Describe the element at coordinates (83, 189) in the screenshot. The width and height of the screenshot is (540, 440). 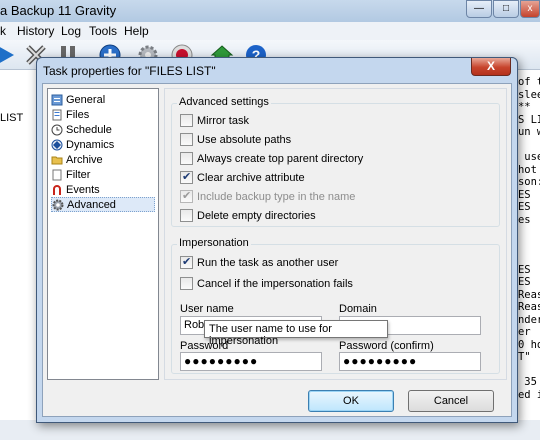
I see `nav-label-events: Events` at that location.